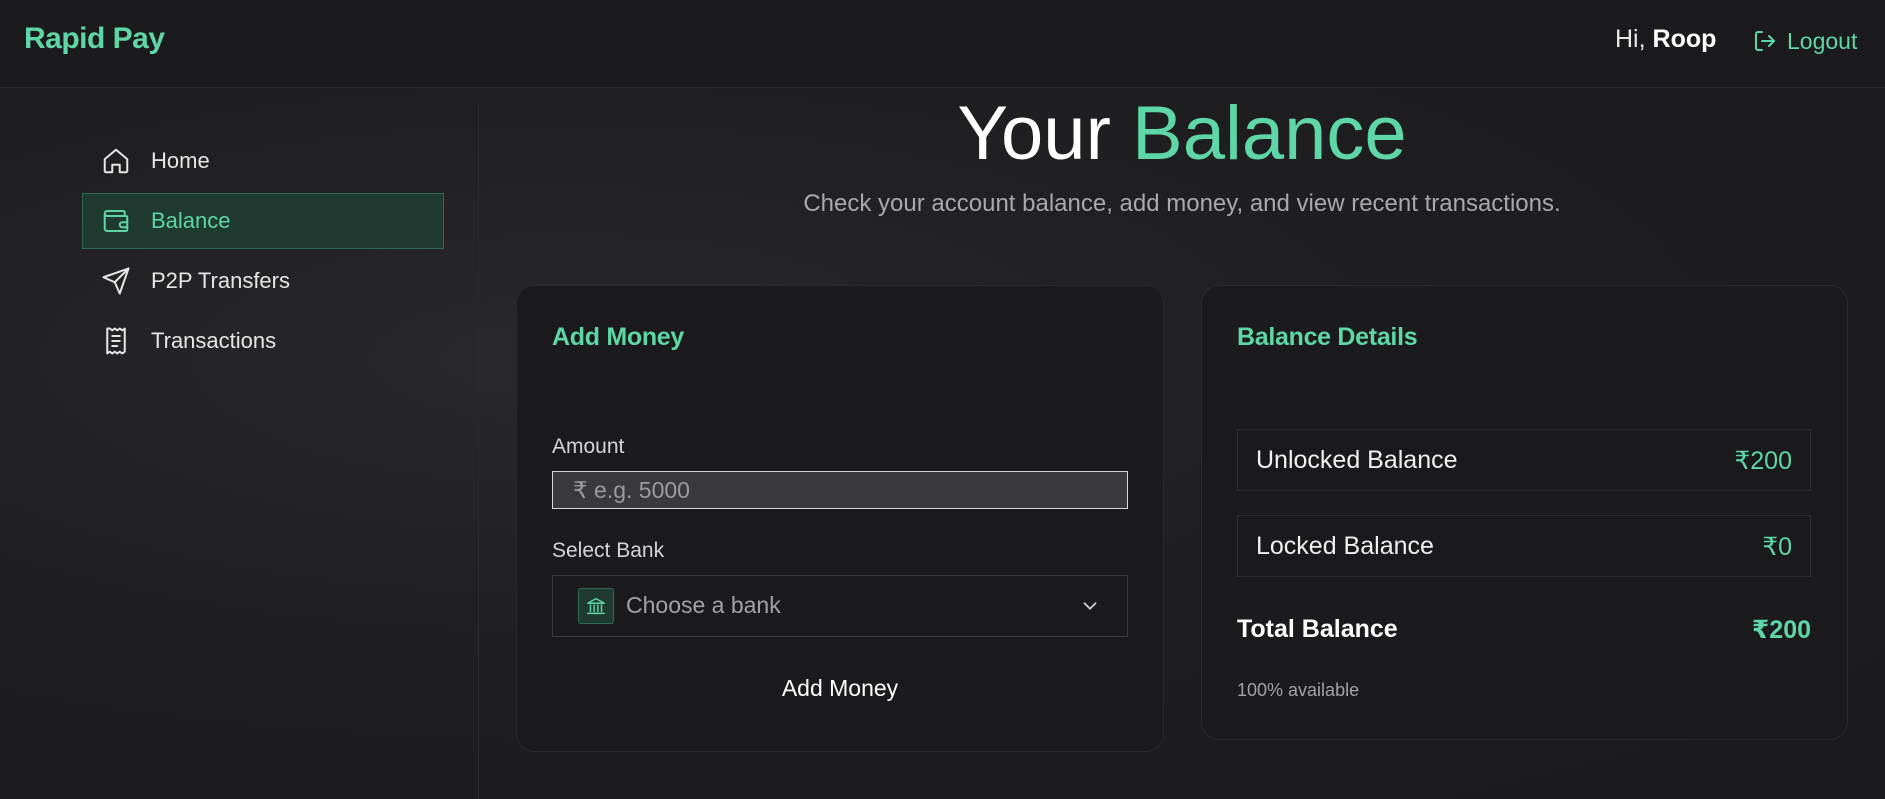  What do you see at coordinates (618, 337) in the screenshot?
I see `add-money-title: Add Money` at bounding box center [618, 337].